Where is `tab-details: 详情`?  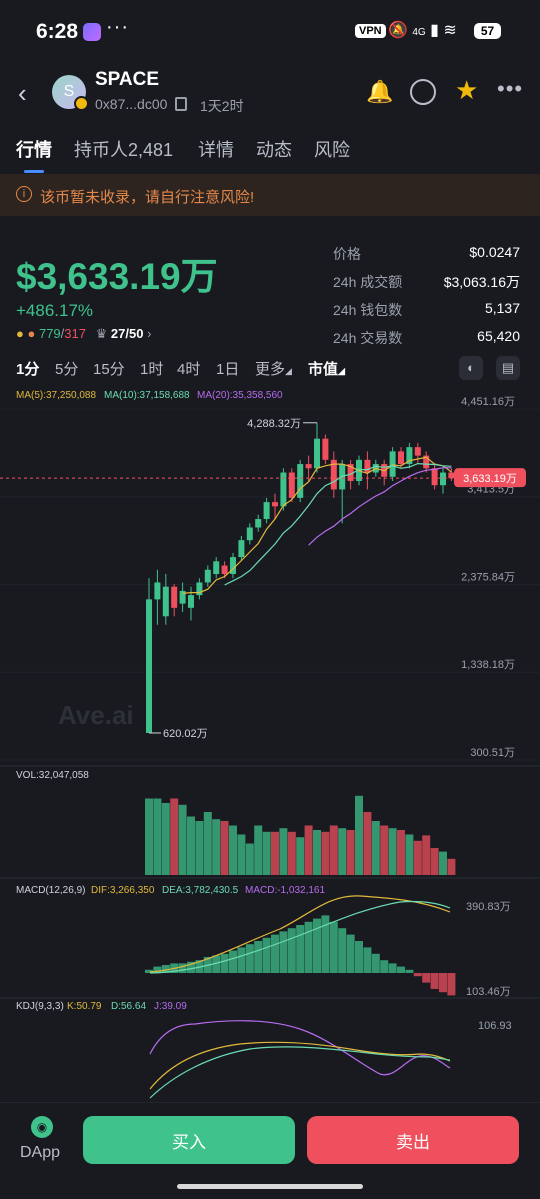
tab-details: 详情 is located at coordinates (216, 149).